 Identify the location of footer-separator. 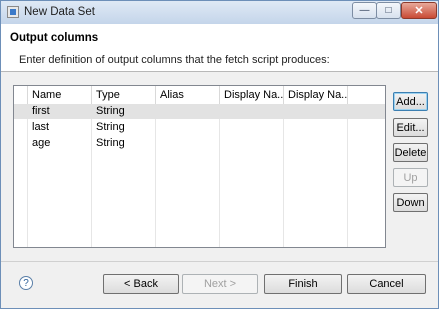
(219, 261).